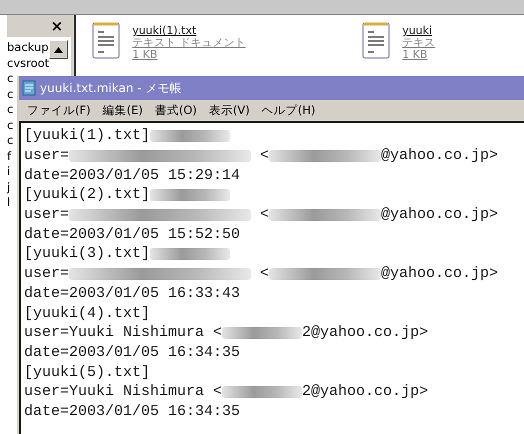 The image size is (524, 434). What do you see at coordinates (132, 293) in the screenshot?
I see `text-line: date=2003/01/05 16:33:43` at bounding box center [132, 293].